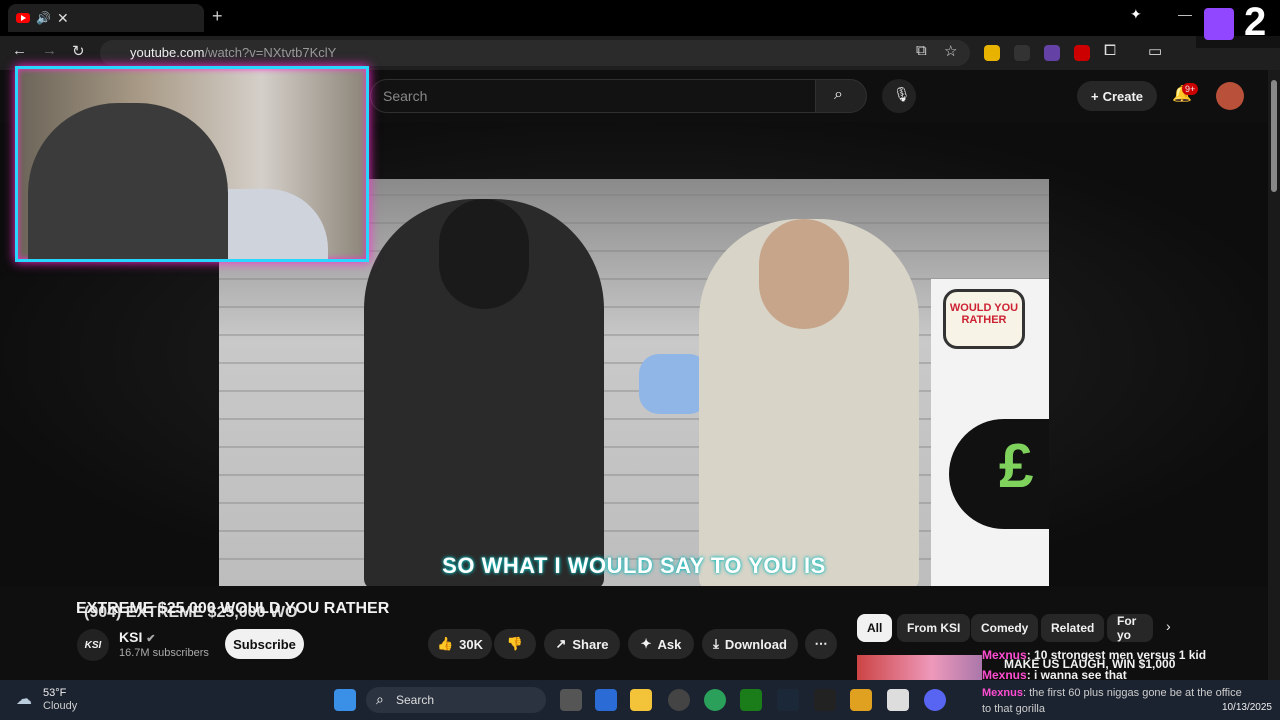 The height and width of the screenshot is (720, 1280). What do you see at coordinates (164, 653) in the screenshot?
I see `subscriber-count: 16.7M subscribers` at bounding box center [164, 653].